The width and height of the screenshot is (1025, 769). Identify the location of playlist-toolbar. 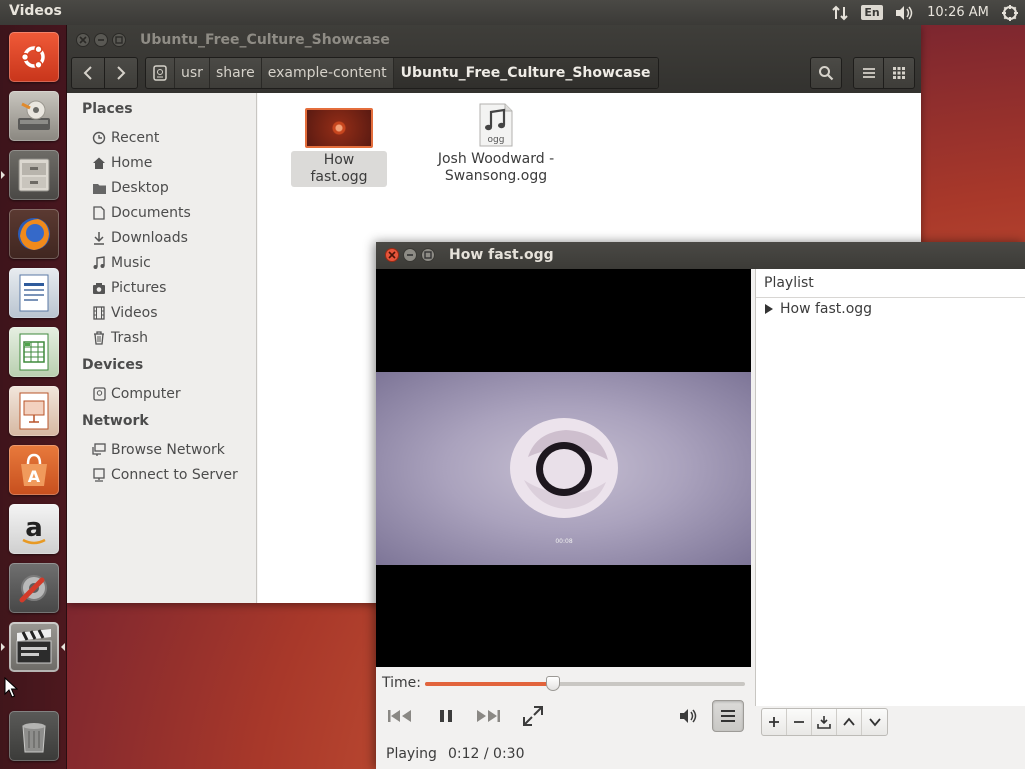
(824, 722).